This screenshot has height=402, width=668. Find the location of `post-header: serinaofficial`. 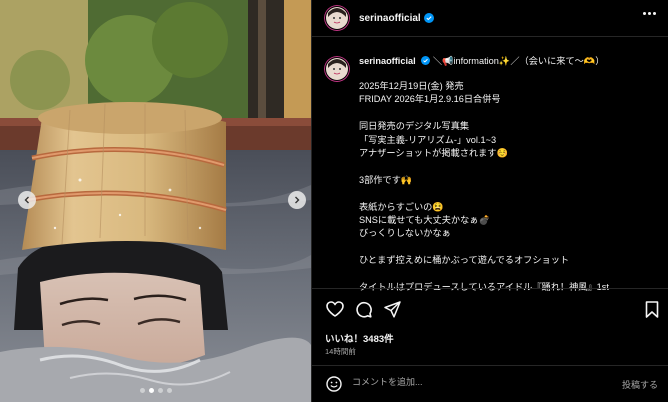

post-header: serinaofficial is located at coordinates (490, 18).